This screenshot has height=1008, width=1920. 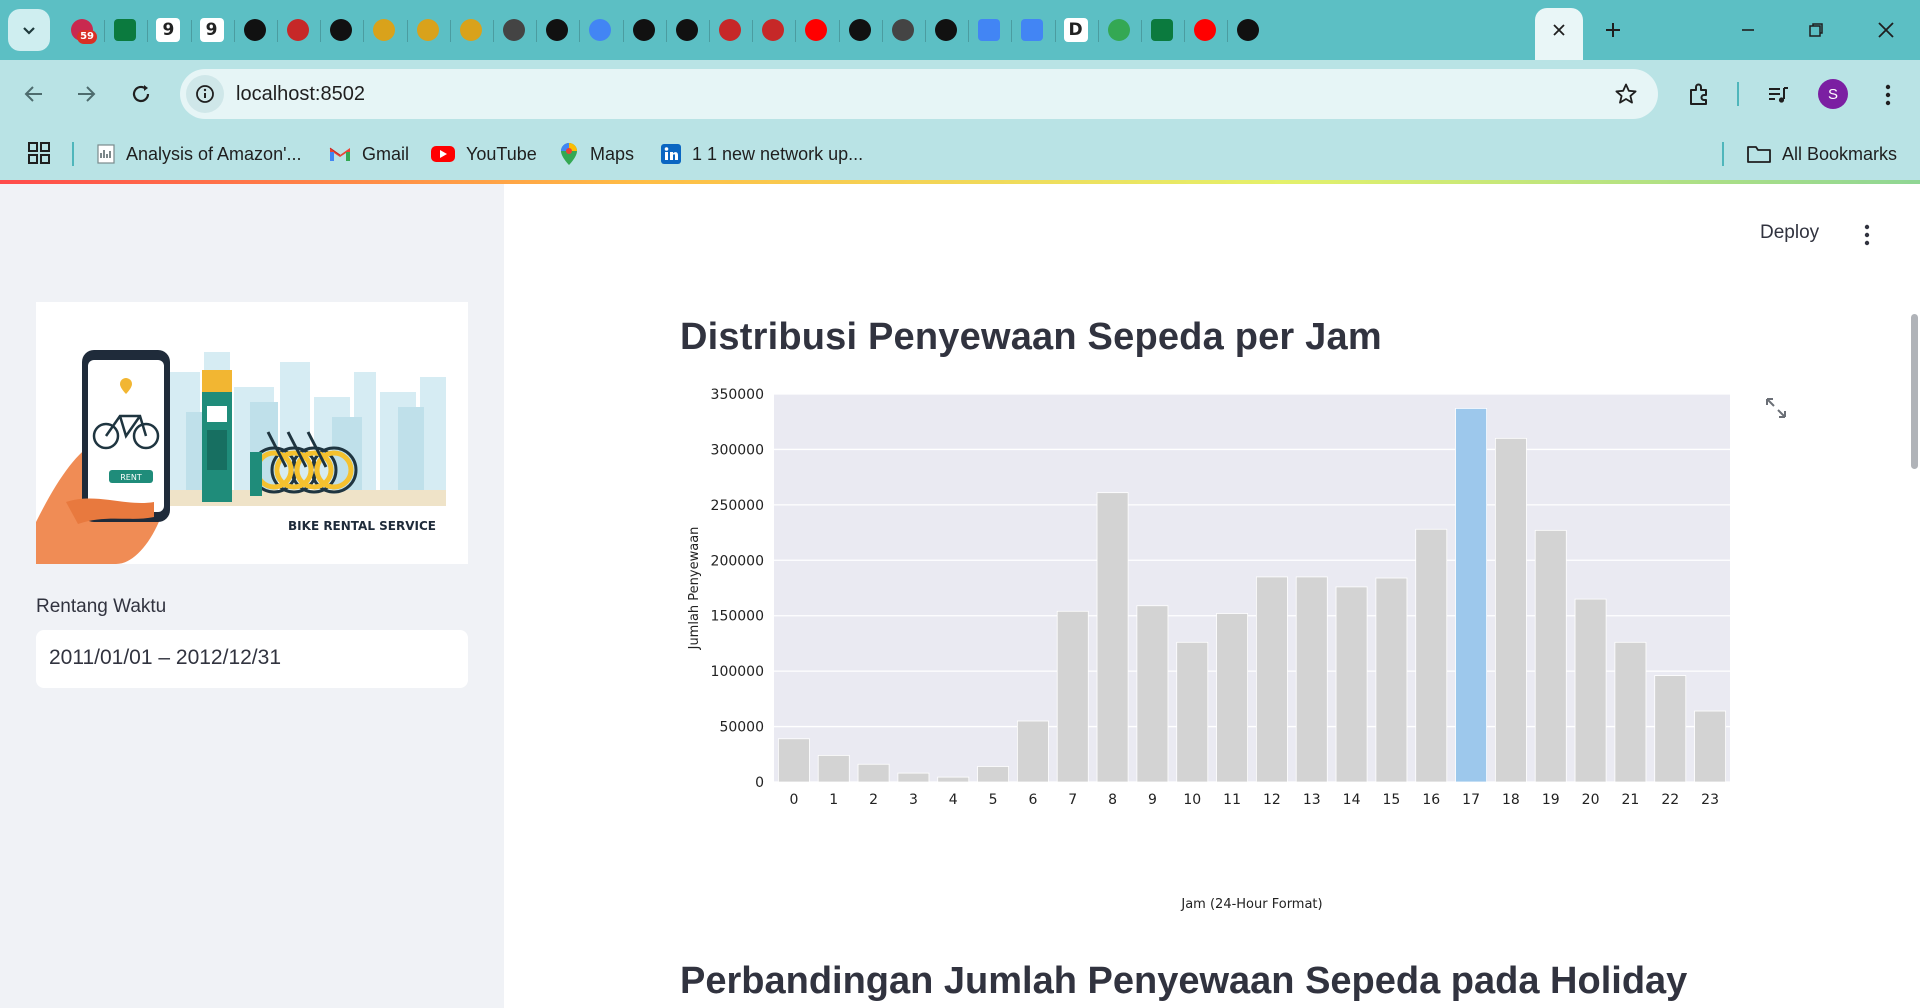 I want to click on y-tick-label: 100000, so click(x=737, y=672).